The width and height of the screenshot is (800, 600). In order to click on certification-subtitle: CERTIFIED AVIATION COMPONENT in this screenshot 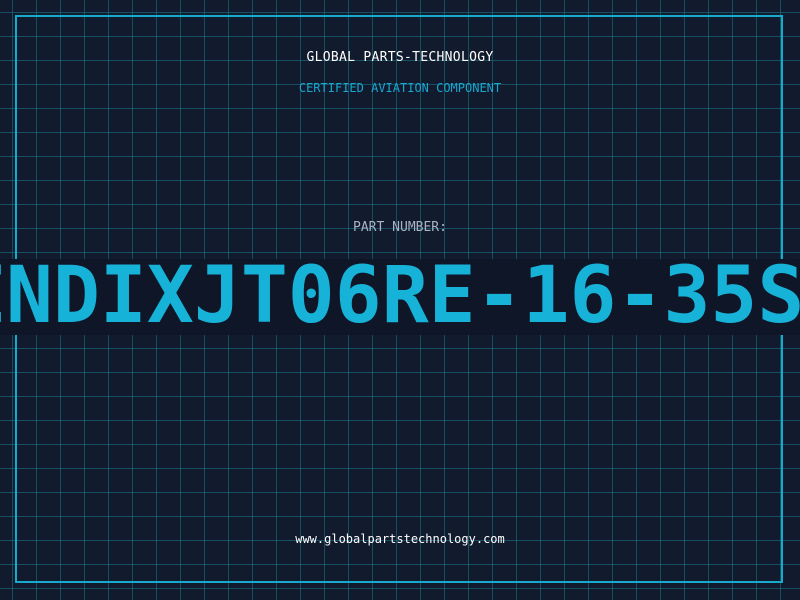, I will do `click(400, 88)`.